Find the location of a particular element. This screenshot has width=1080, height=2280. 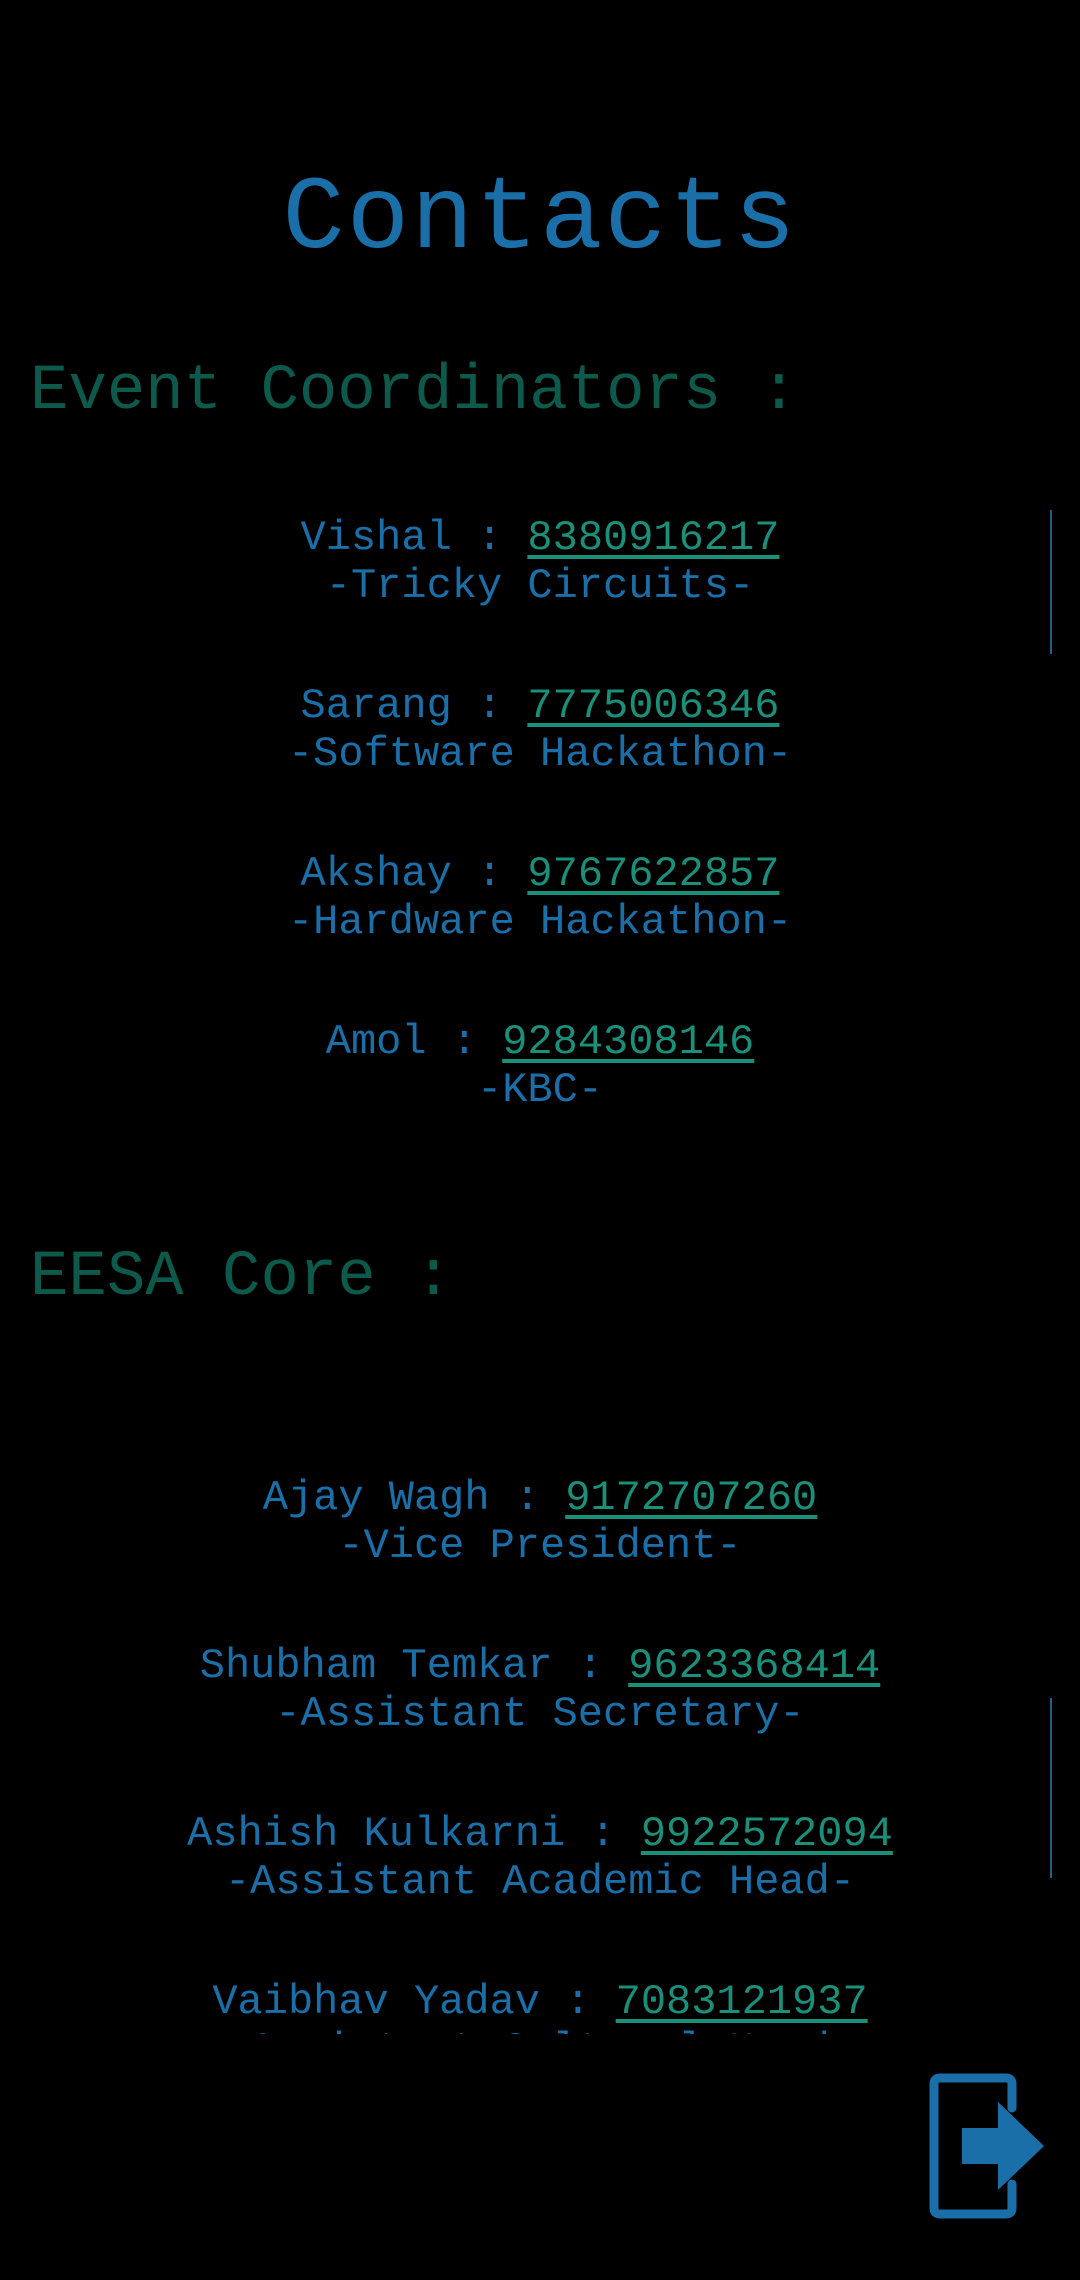

contact-role: -Software Hackathon- is located at coordinates (540, 754).